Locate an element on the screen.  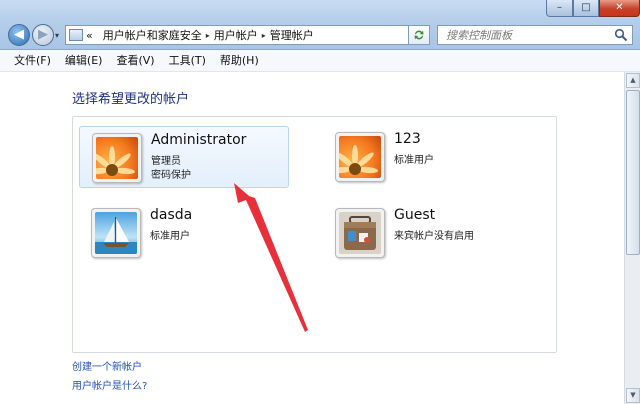
menu-edit: 编辑(E) is located at coordinates (84, 60).